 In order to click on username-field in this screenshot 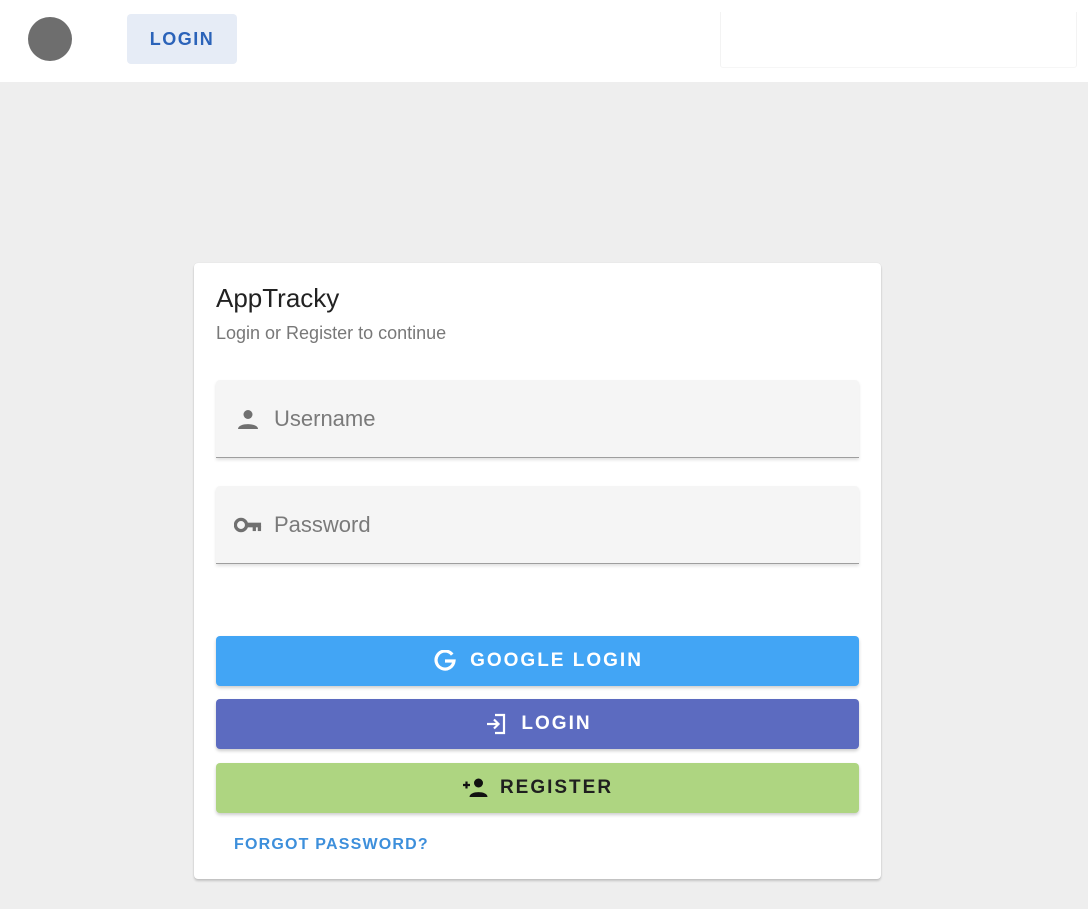, I will do `click(537, 419)`.